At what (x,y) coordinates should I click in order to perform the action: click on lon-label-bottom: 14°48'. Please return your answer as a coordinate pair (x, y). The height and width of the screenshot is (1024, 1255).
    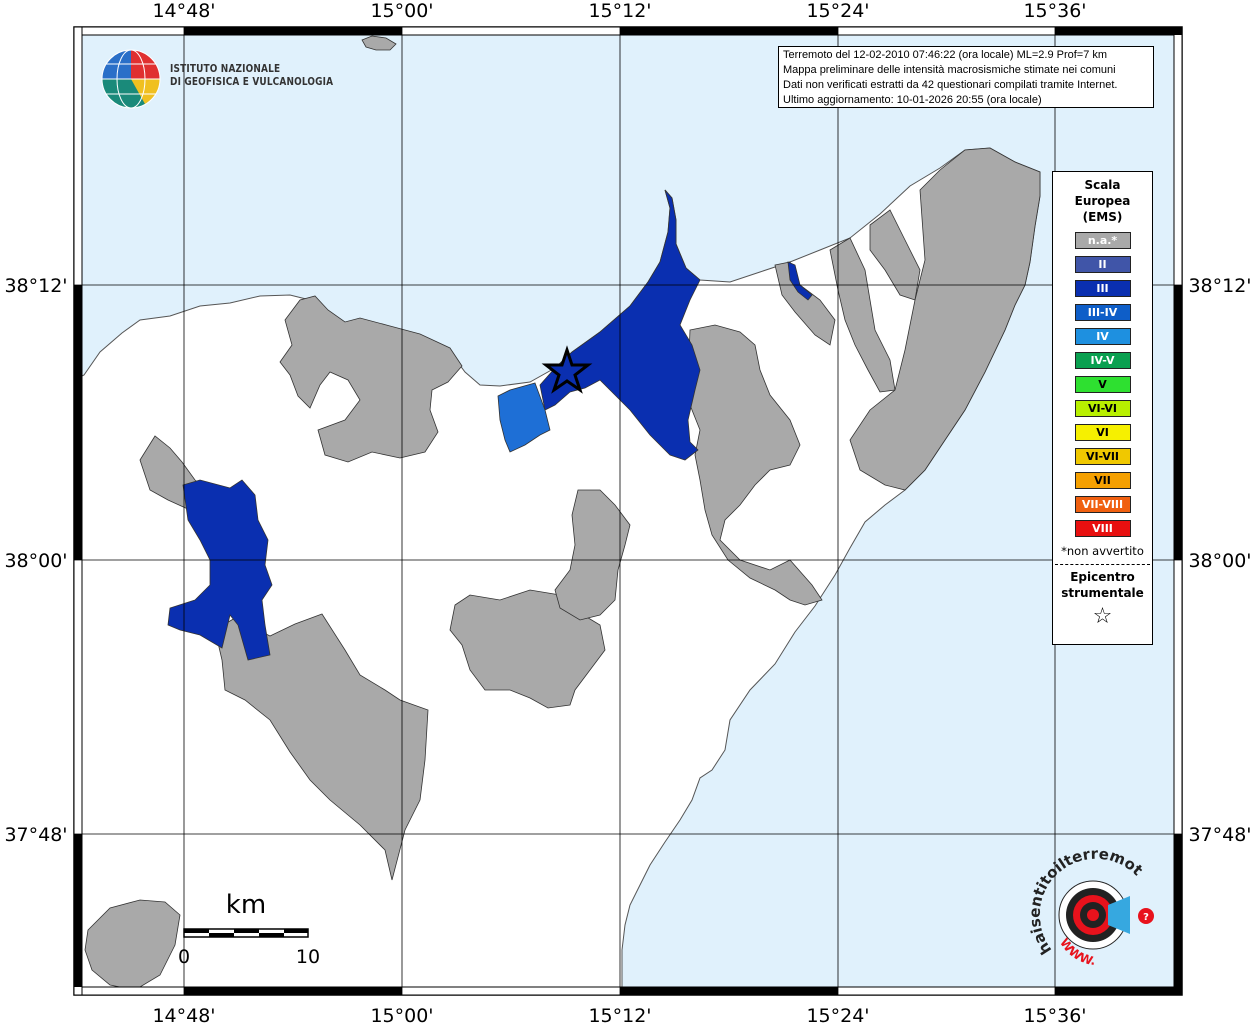
    Looking at the image, I should click on (183, 1014).